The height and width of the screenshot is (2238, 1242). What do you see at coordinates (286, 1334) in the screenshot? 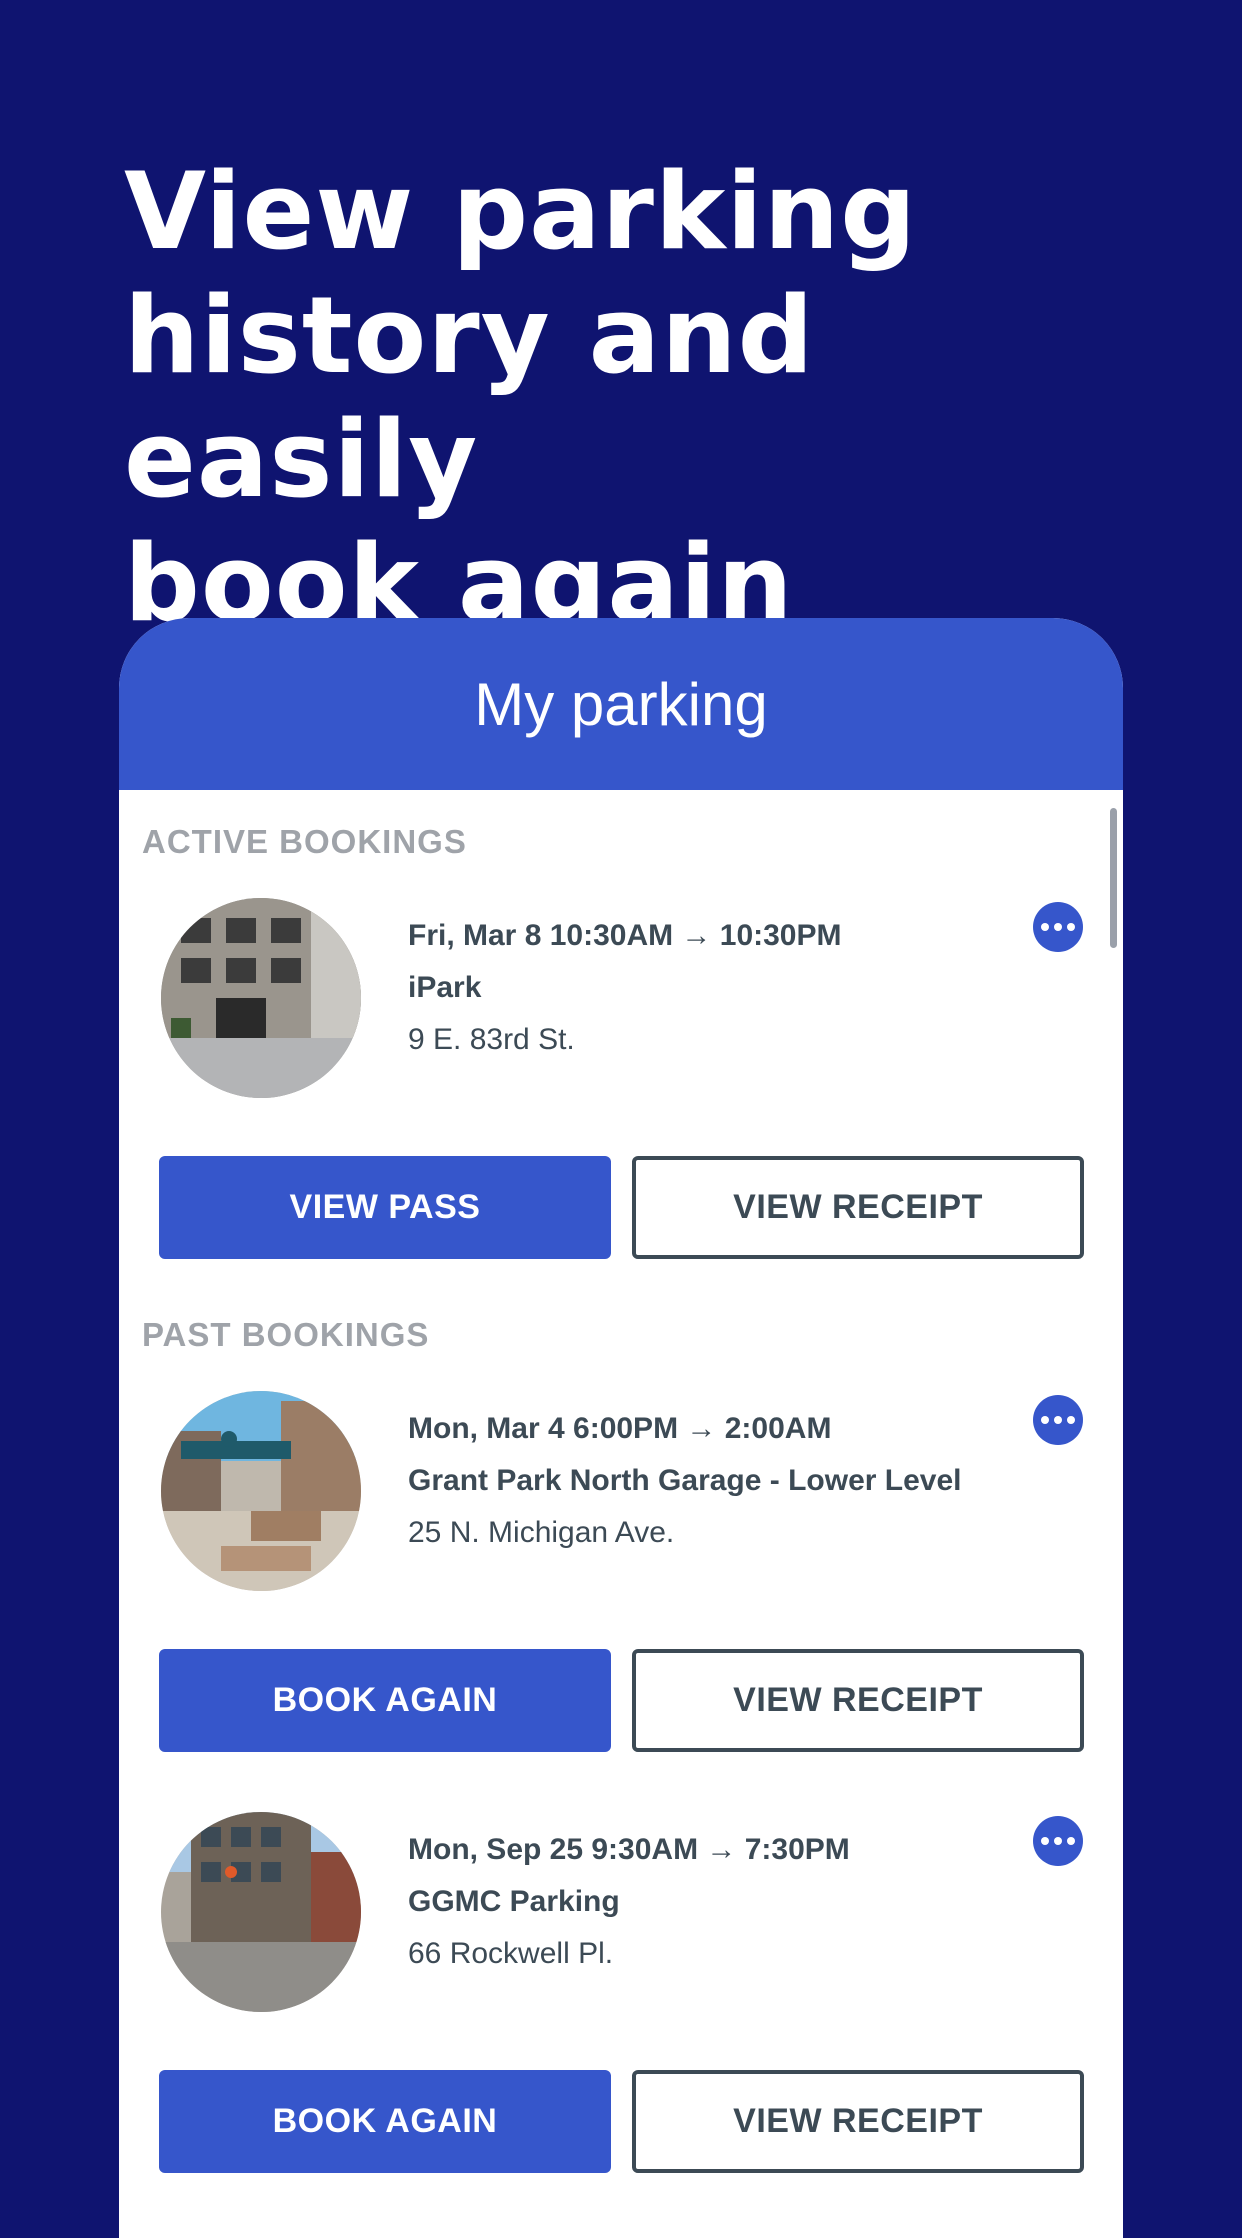
I see `section-label-past: PAST BOOKINGS` at bounding box center [286, 1334].